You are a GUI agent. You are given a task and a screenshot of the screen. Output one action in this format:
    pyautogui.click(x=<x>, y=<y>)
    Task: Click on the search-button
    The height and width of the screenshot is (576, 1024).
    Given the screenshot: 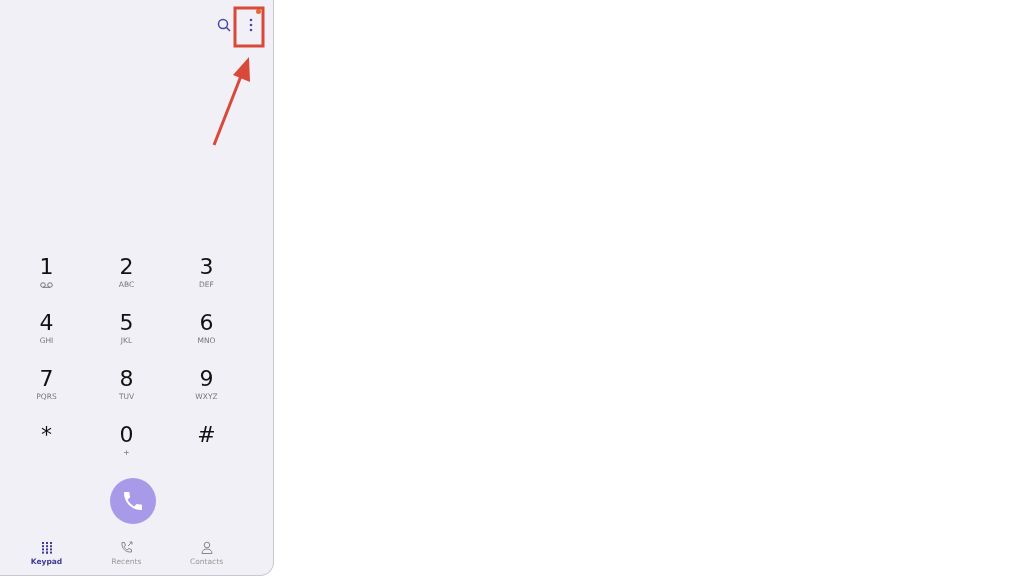 What is the action you would take?
    pyautogui.click(x=224, y=25)
    